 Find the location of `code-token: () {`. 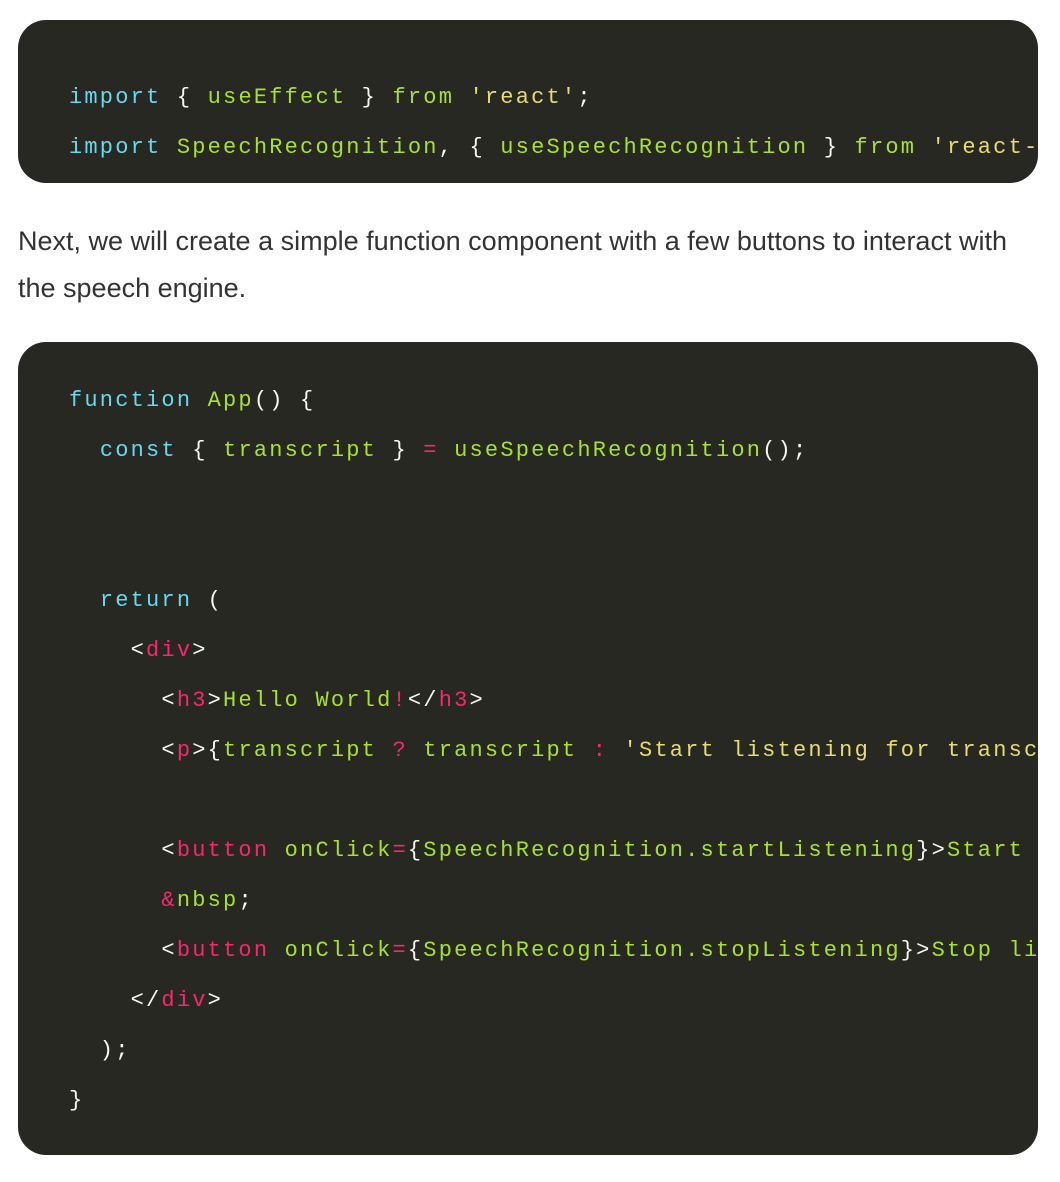

code-token: () { is located at coordinates (284, 400).